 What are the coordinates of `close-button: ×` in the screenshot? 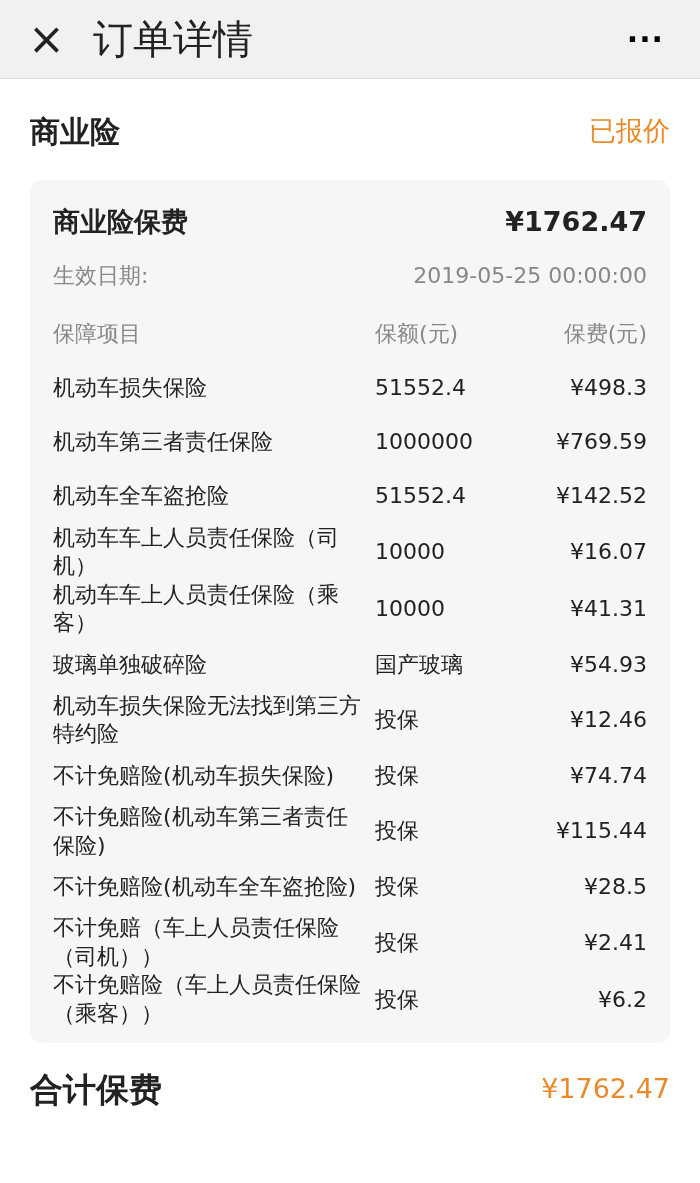 It's located at (46, 39).